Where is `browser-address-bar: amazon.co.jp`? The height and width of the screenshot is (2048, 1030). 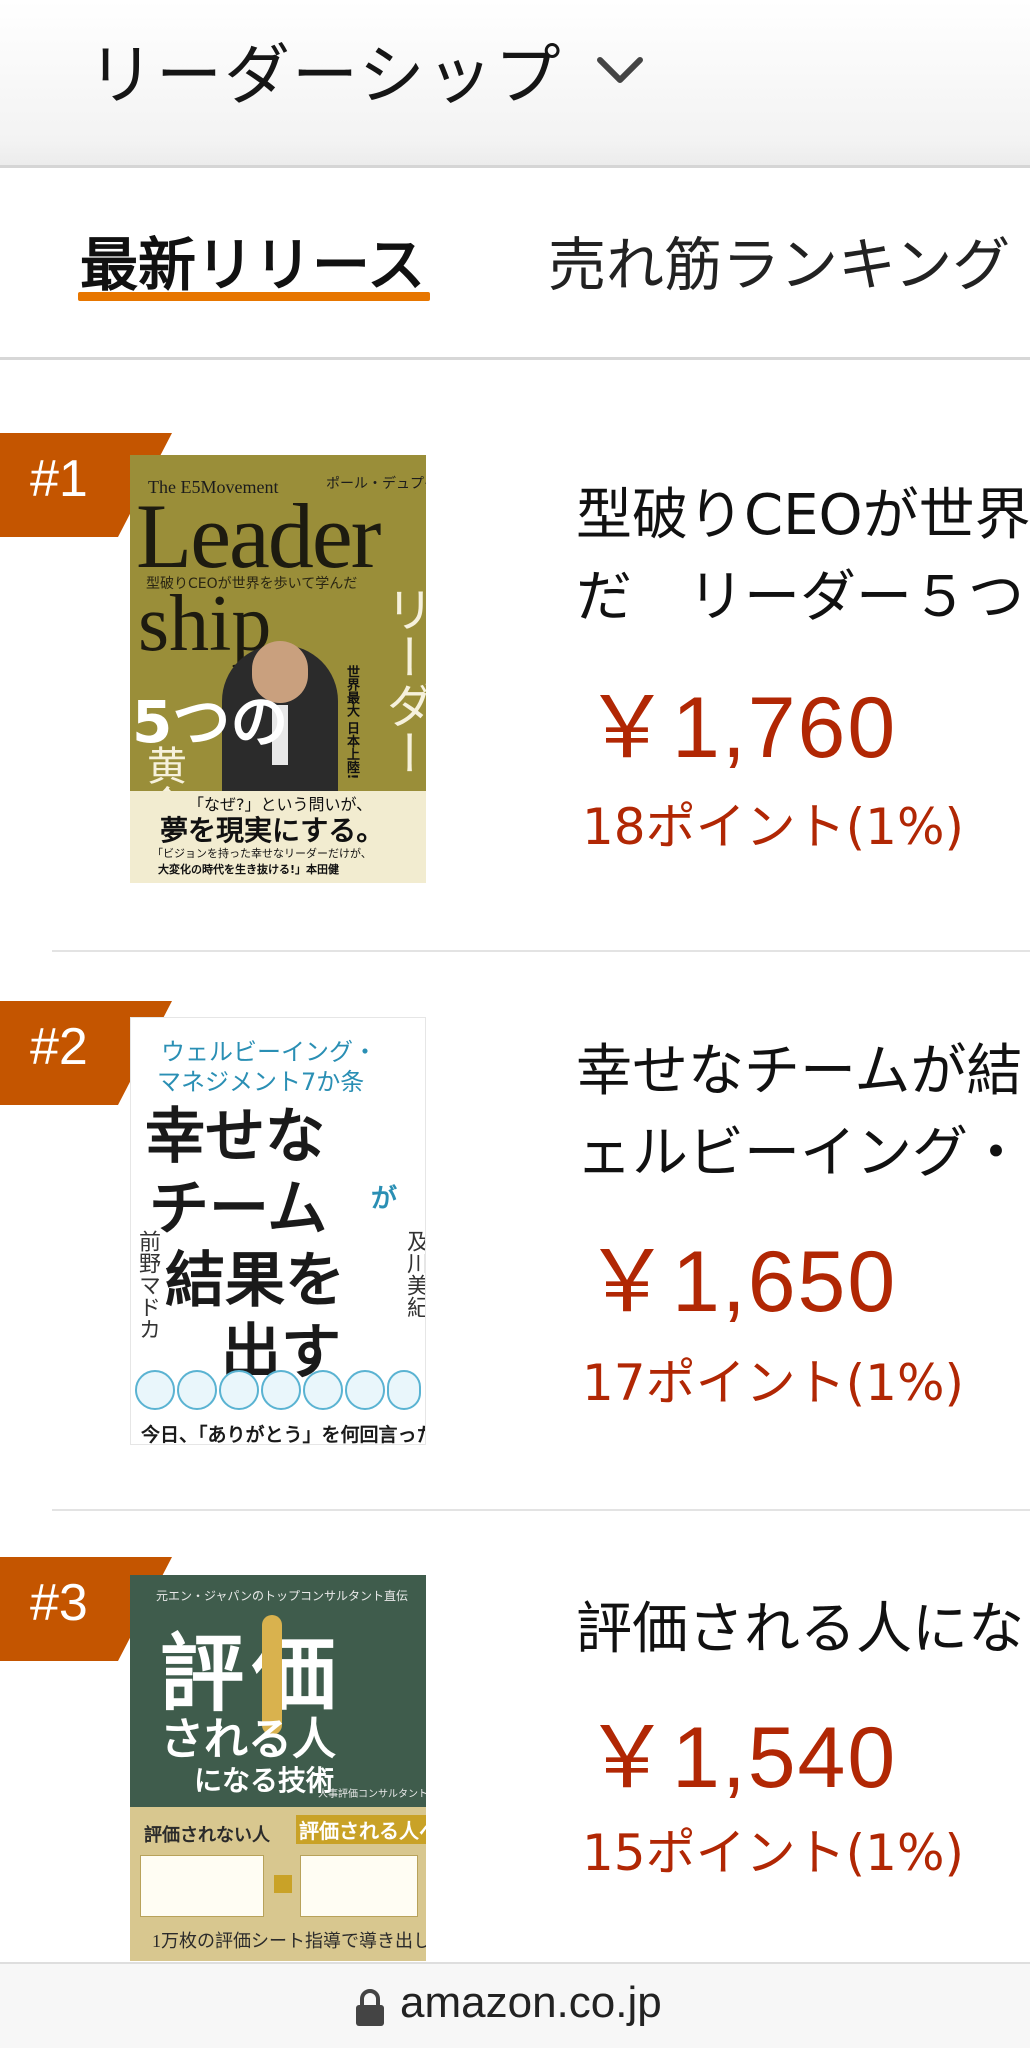
browser-address-bar: amazon.co.jp is located at coordinates (515, 2005).